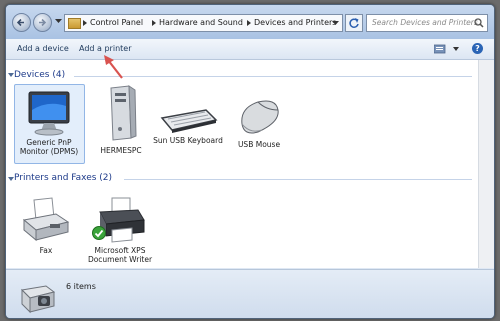 This screenshot has width=500, height=321. I want to click on recent-pages-dropdown, so click(58, 21).